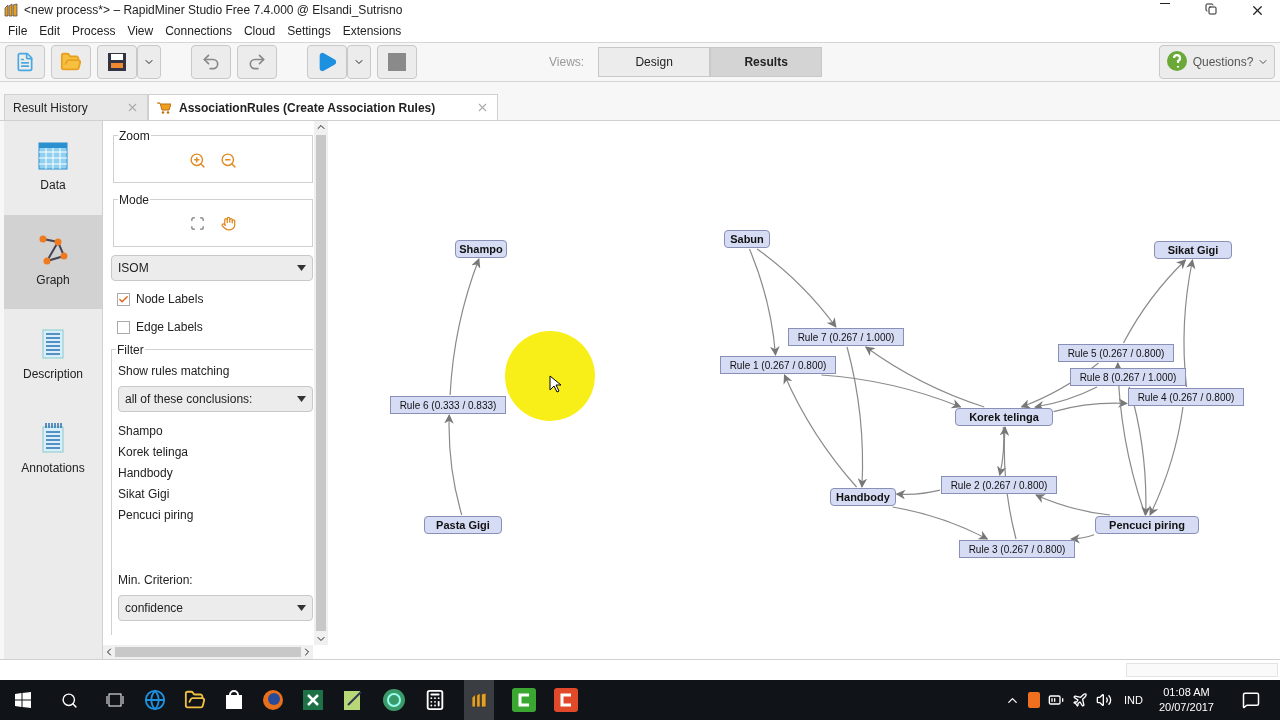 The height and width of the screenshot is (720, 1280). Describe the element at coordinates (215, 399) in the screenshot. I see `match-mode-dropdown: all of these conclusions:` at that location.